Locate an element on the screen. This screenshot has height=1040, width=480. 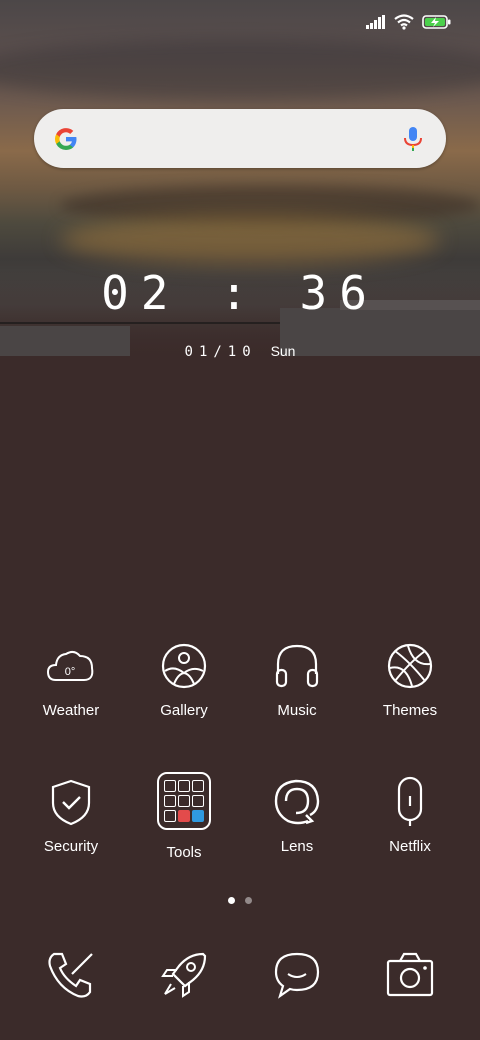
basketball-icon is located at coordinates (410, 666).